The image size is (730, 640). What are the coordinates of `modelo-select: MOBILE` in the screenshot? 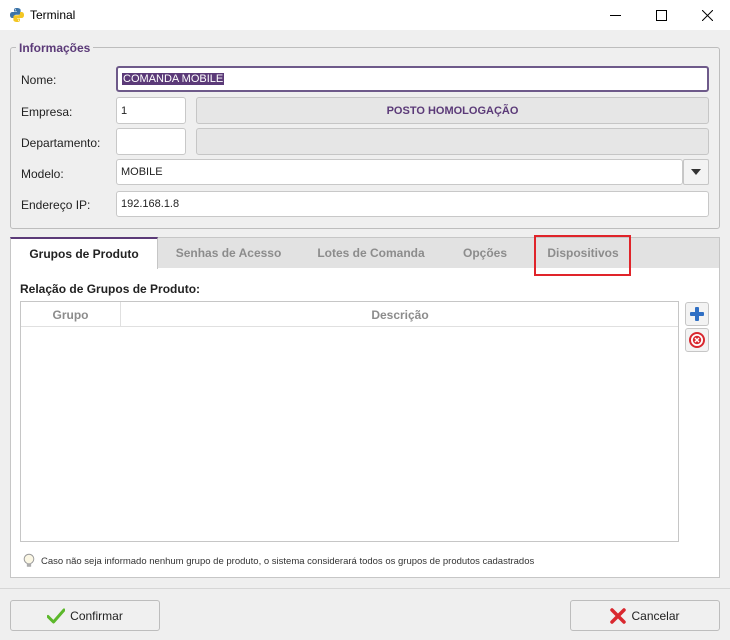 It's located at (399, 172).